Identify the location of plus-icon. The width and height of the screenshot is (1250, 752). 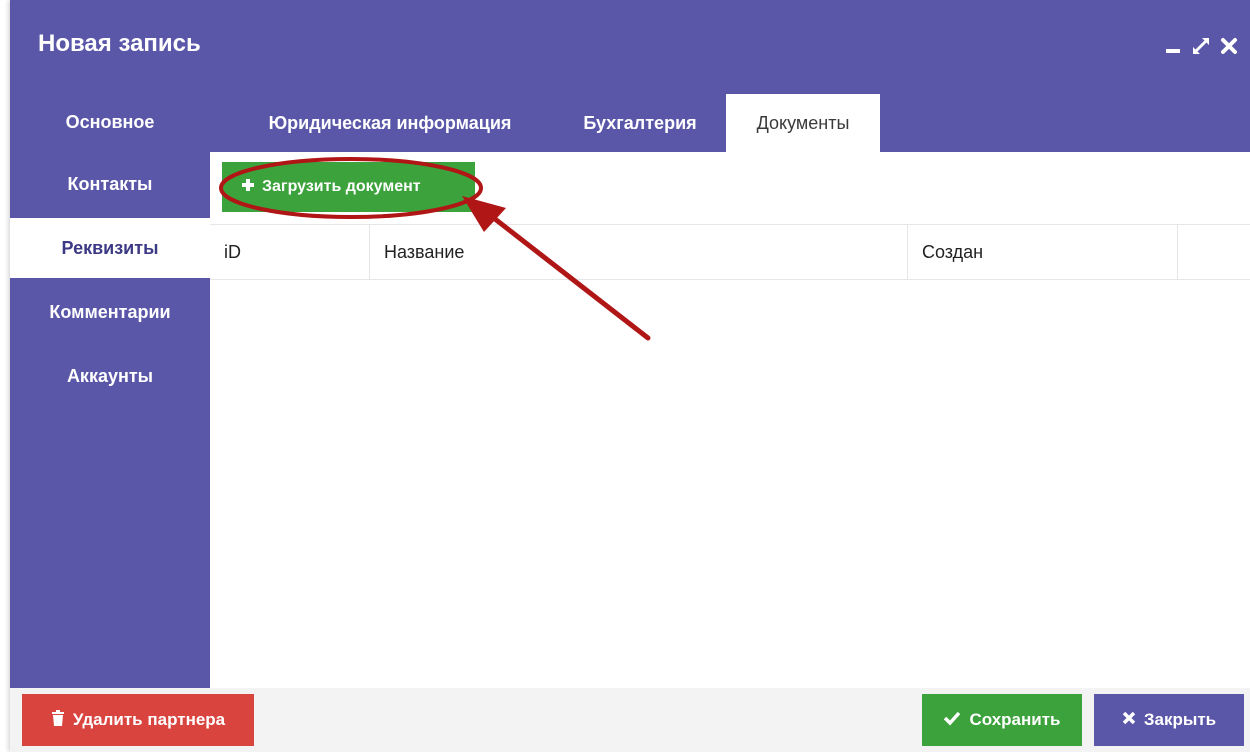
(248, 187).